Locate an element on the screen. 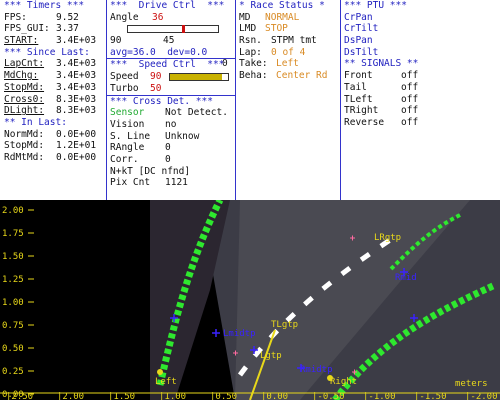 Image resolution: width=500 pixels, height=400 pixels. in-last-header: ** In Last: is located at coordinates (35, 122).